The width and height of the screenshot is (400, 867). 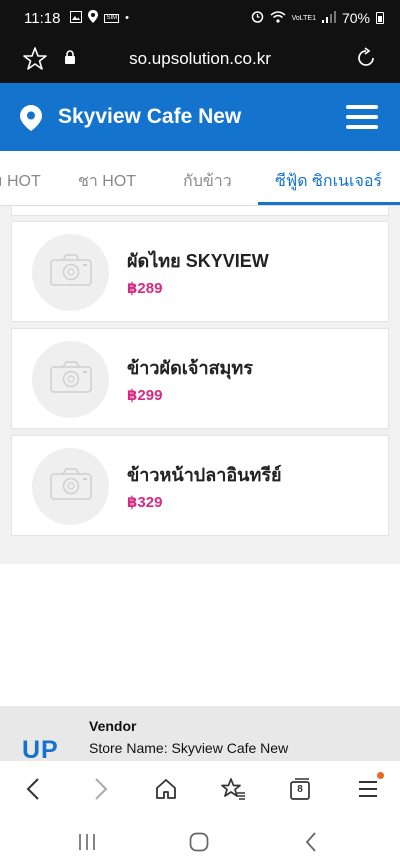 I want to click on gallery-icon, so click(x=76, y=18).